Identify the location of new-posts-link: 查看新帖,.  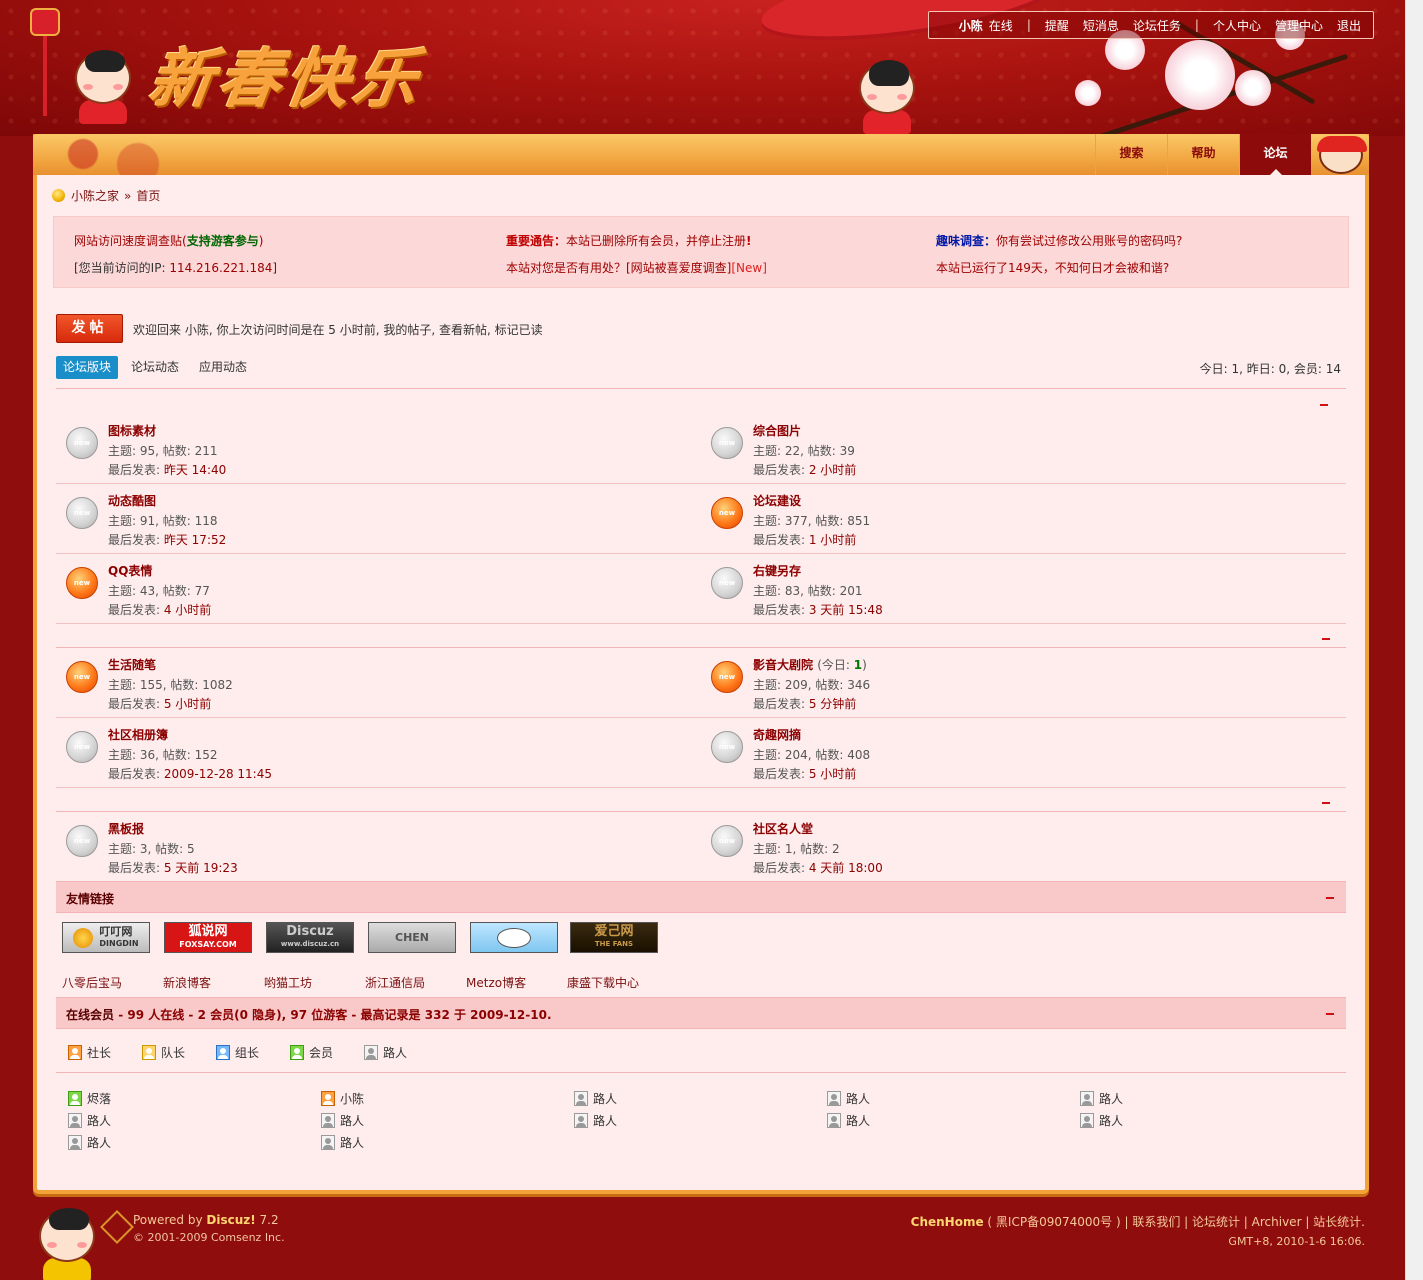
(465, 330).